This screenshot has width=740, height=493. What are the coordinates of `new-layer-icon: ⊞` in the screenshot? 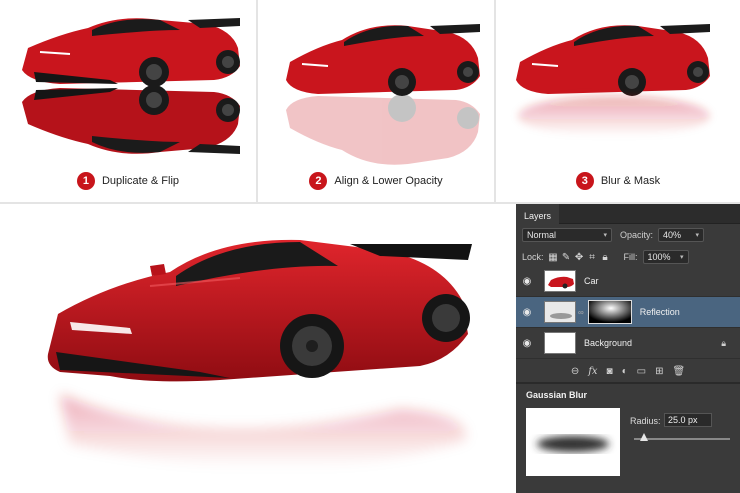 It's located at (659, 371).